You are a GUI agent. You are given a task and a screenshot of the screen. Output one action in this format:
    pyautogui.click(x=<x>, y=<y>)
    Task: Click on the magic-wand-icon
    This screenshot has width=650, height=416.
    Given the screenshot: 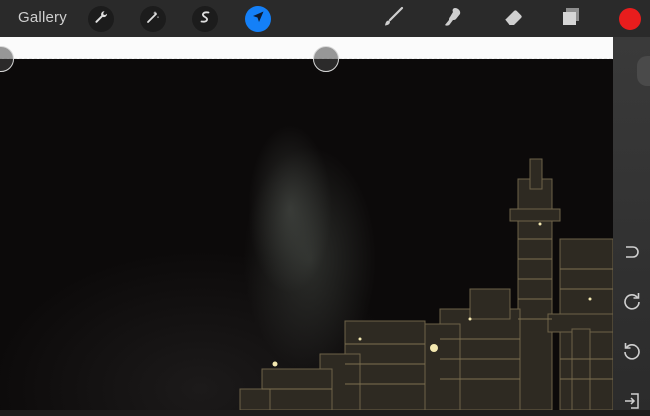 What is the action you would take?
    pyautogui.click(x=153, y=19)
    